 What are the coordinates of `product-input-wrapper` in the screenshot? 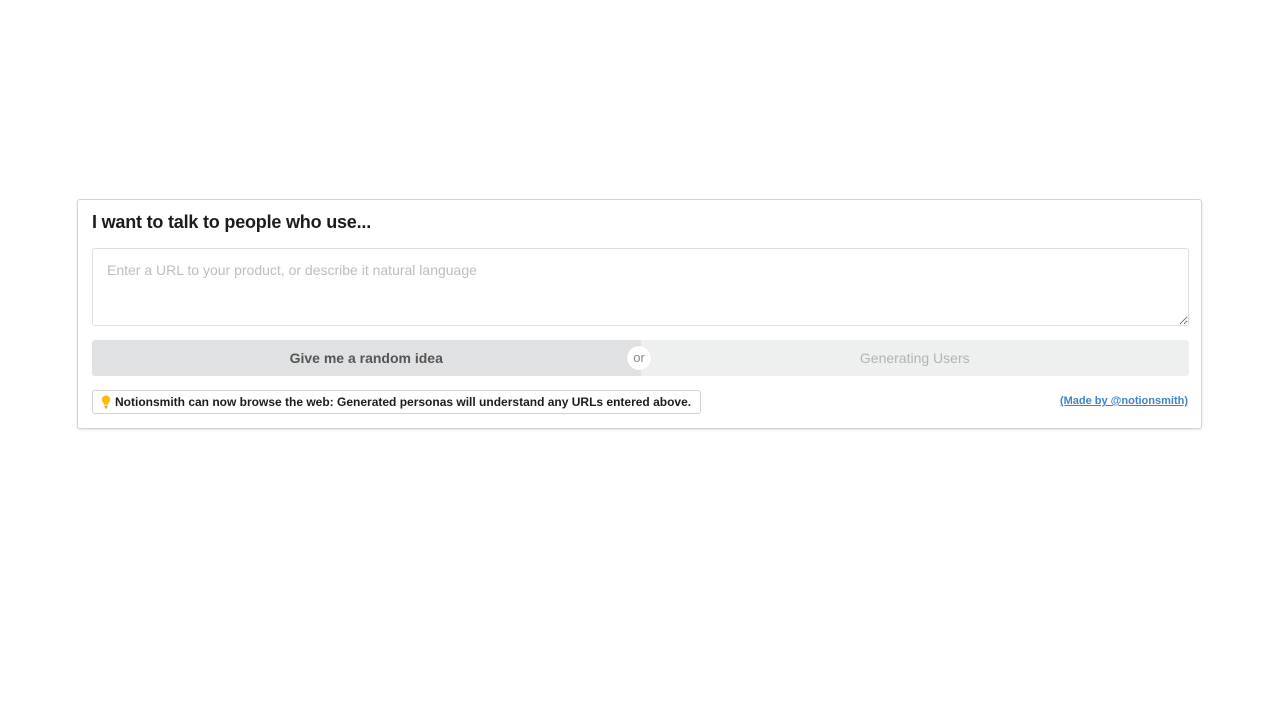 It's located at (640, 287).